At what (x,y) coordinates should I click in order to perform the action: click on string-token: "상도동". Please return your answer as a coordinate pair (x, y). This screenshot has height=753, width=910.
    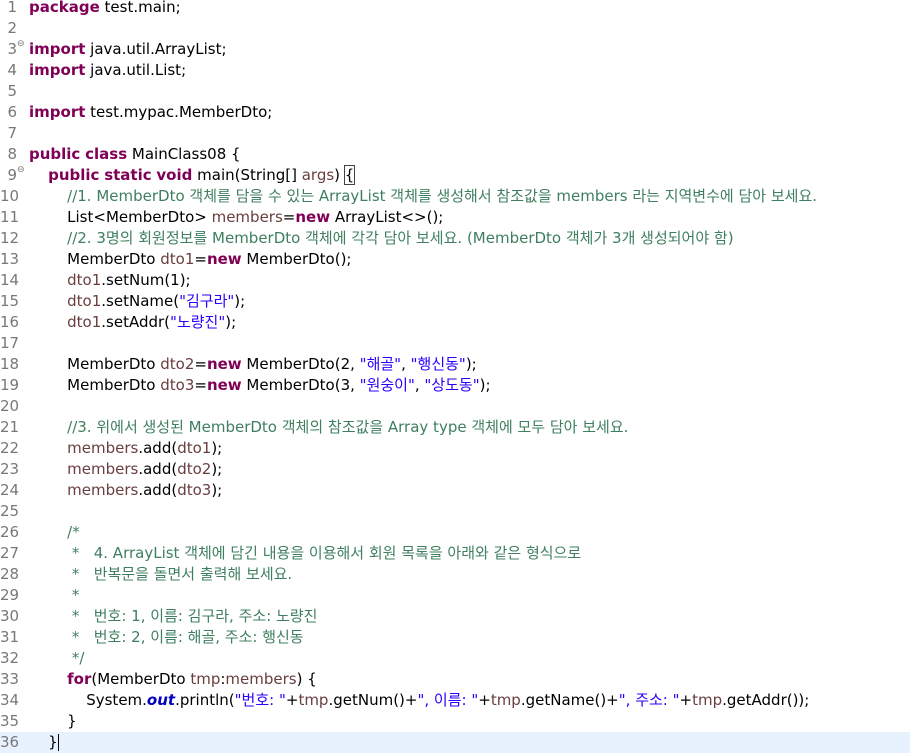
    Looking at the image, I should click on (452, 385).